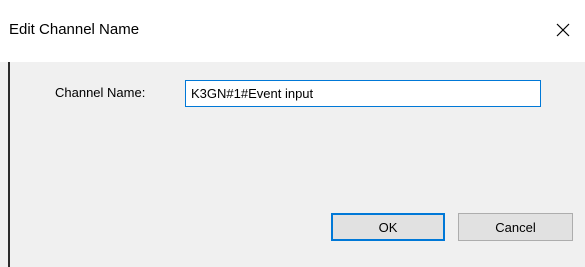  What do you see at coordinates (515, 227) in the screenshot?
I see `cancel-button: Cancel` at bounding box center [515, 227].